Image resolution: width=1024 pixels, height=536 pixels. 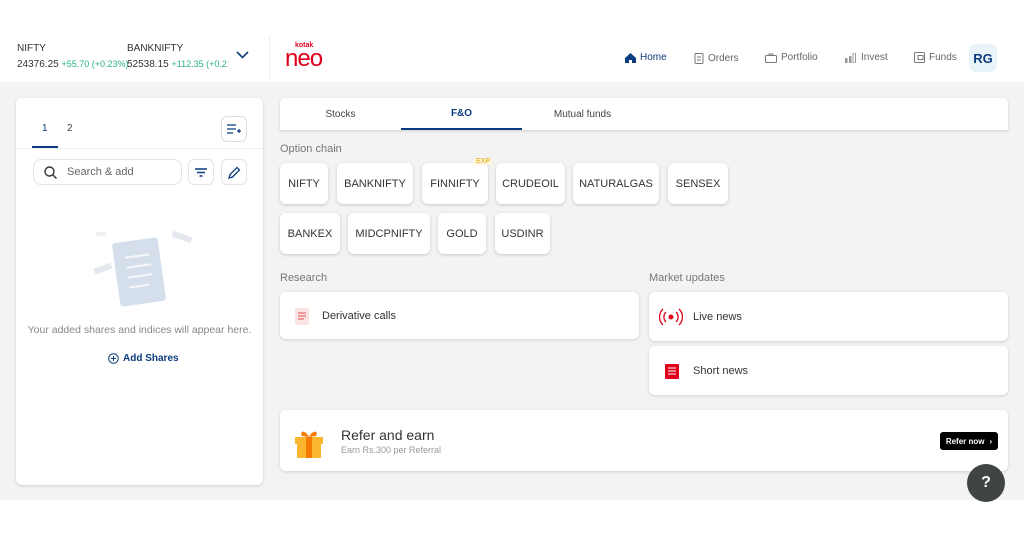 What do you see at coordinates (151, 358) in the screenshot?
I see `add-shares-label: Add Shares` at bounding box center [151, 358].